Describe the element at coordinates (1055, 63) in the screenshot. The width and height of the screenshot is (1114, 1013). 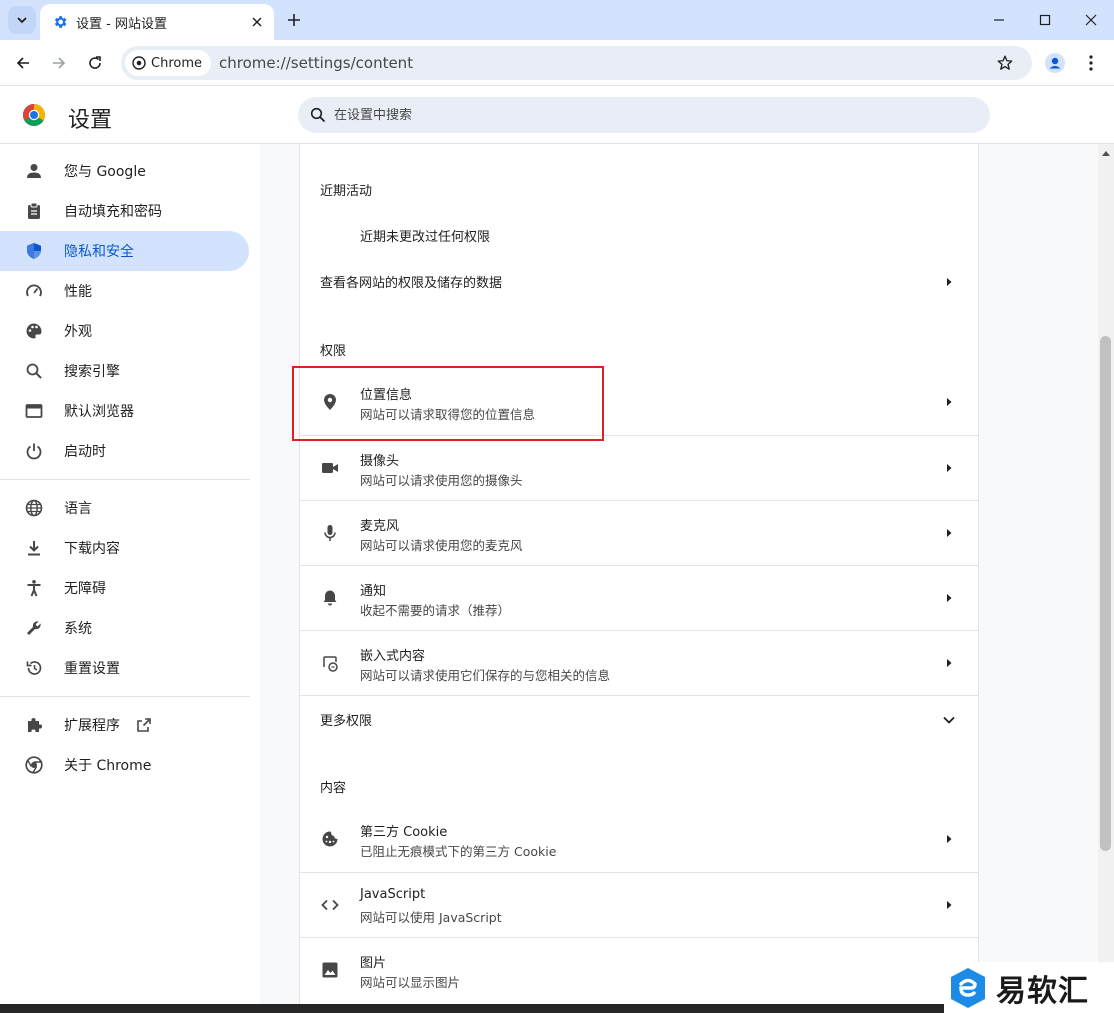
I see `profile-button` at that location.